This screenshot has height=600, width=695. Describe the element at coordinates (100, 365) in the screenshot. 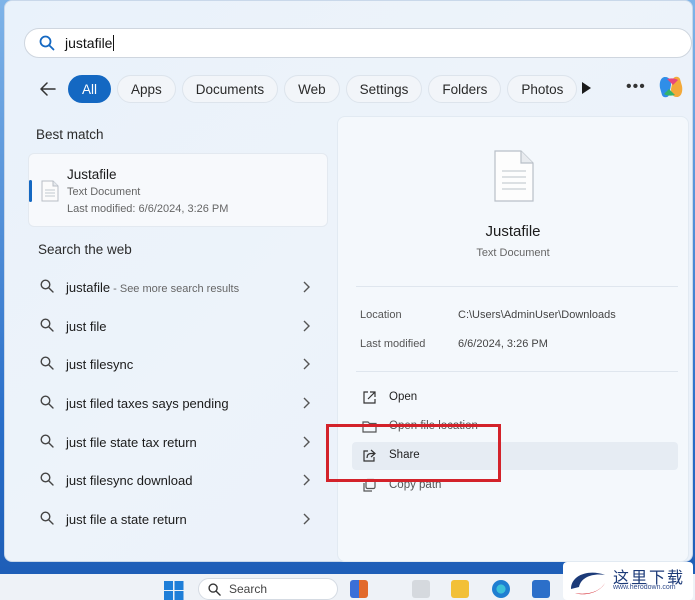

I see `web-result-text: just filesync` at that location.